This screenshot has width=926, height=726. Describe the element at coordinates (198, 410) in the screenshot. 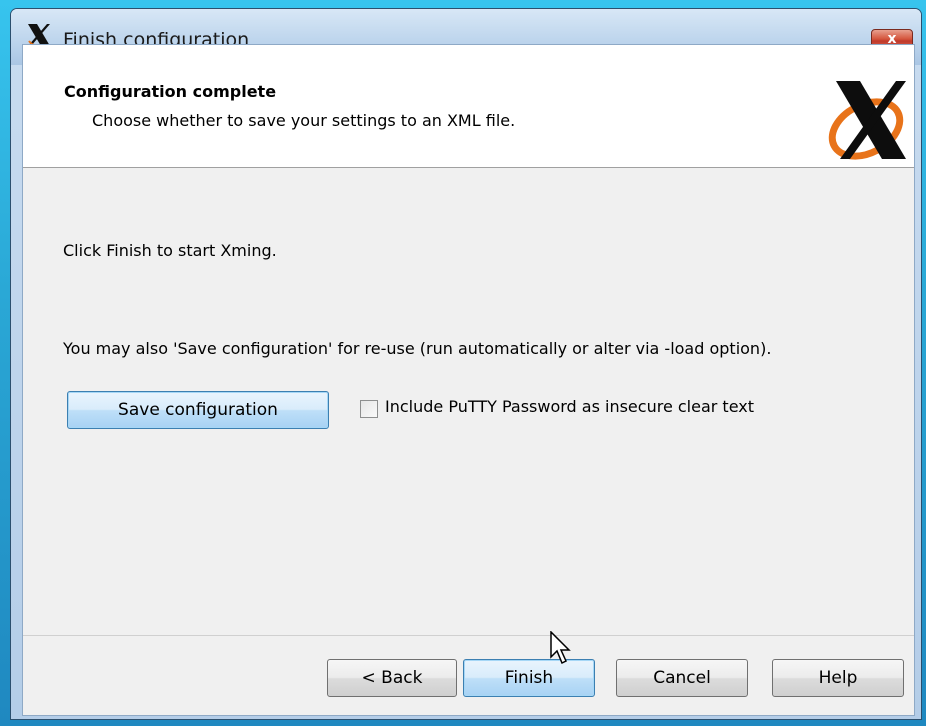

I see `save-configuration-button: Save configuration` at that location.